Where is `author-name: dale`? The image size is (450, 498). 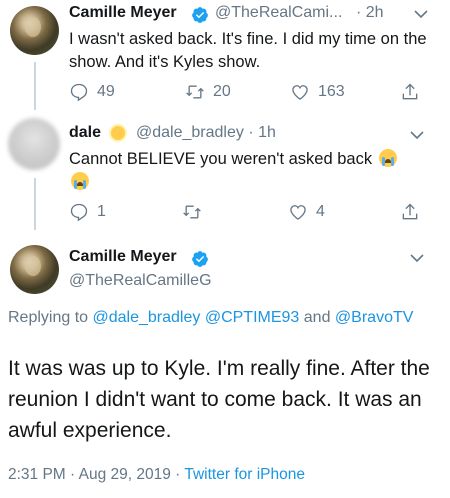 author-name: dale is located at coordinates (85, 133).